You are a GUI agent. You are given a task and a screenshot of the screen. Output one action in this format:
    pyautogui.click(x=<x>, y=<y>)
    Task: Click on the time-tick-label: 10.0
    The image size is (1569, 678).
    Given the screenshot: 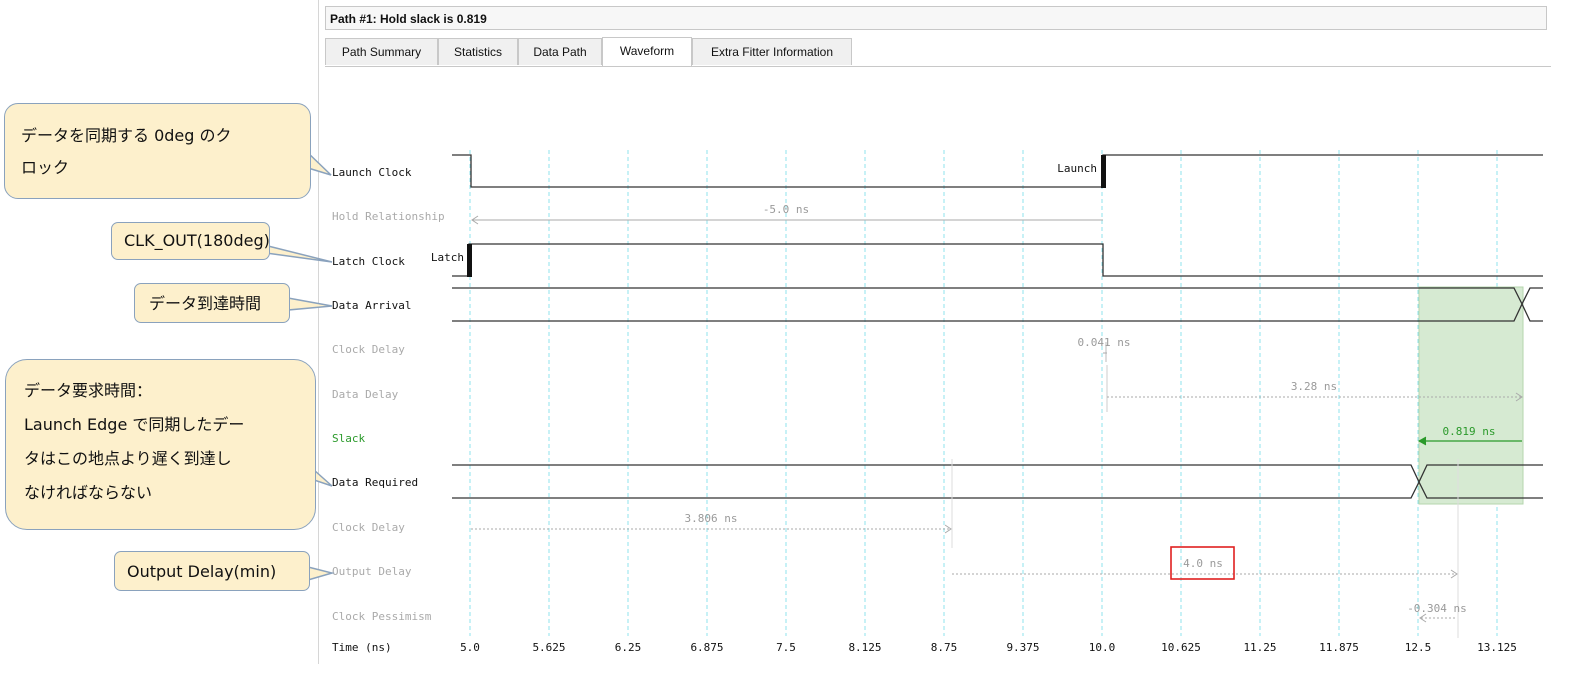 What is the action you would take?
    pyautogui.click(x=1102, y=647)
    